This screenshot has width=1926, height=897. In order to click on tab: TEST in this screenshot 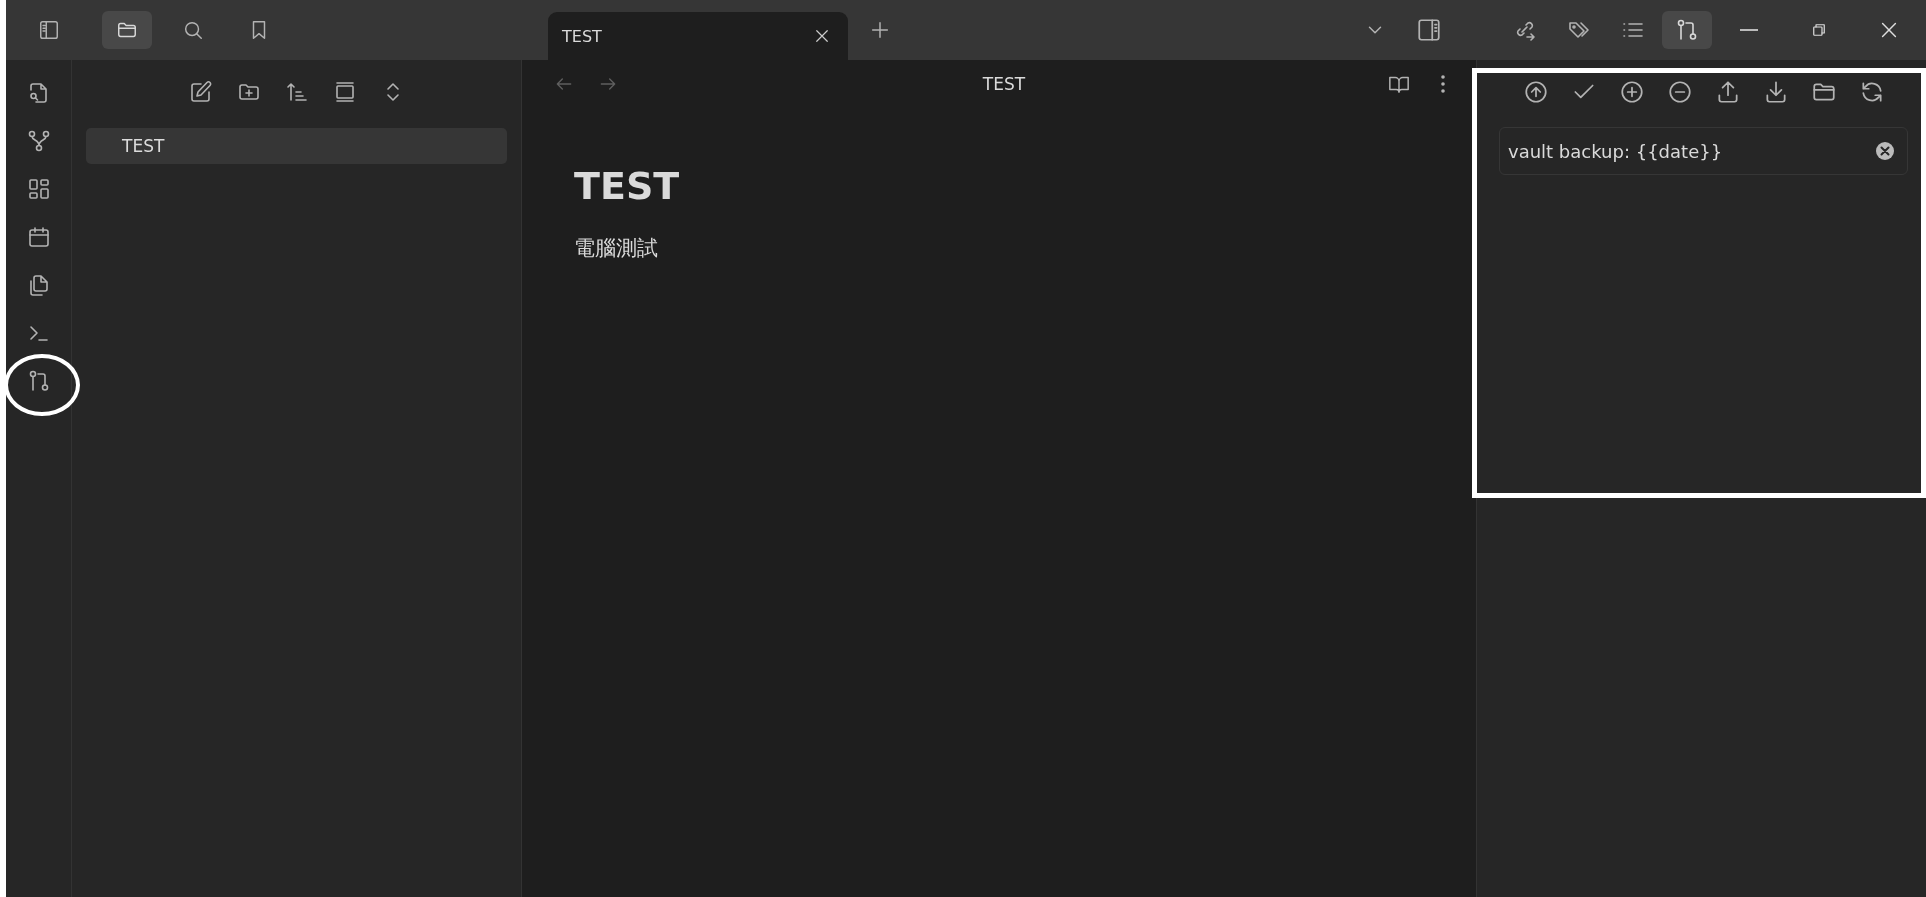, I will do `click(698, 36)`.